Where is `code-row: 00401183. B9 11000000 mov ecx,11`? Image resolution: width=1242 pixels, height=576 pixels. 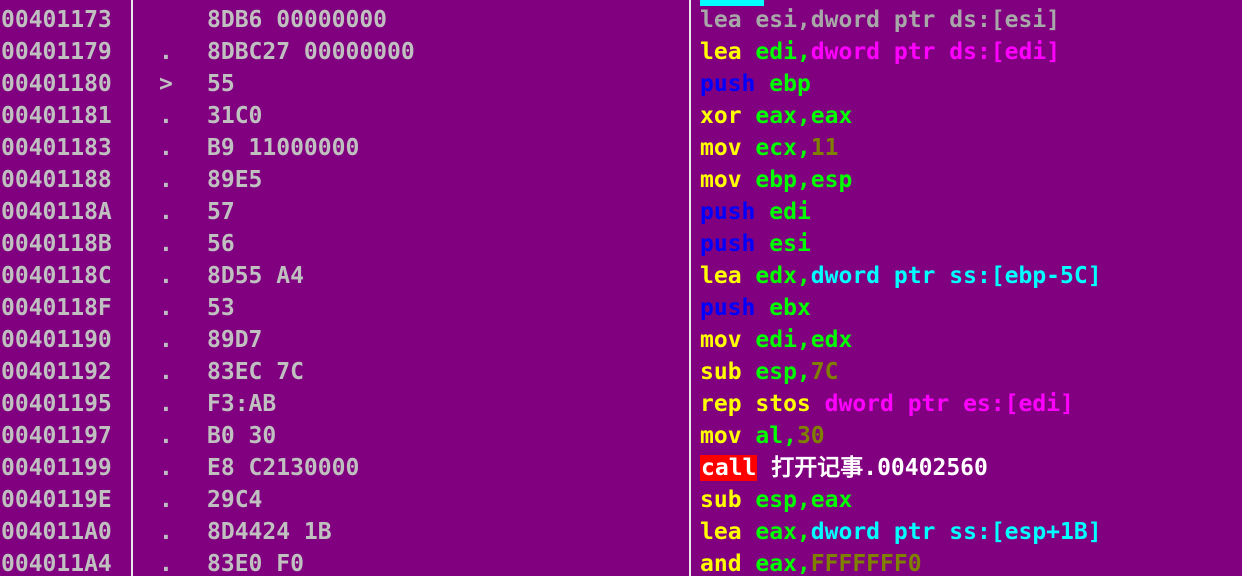
code-row: 00401183. B9 11000000 mov ecx,11 is located at coordinates (621, 148).